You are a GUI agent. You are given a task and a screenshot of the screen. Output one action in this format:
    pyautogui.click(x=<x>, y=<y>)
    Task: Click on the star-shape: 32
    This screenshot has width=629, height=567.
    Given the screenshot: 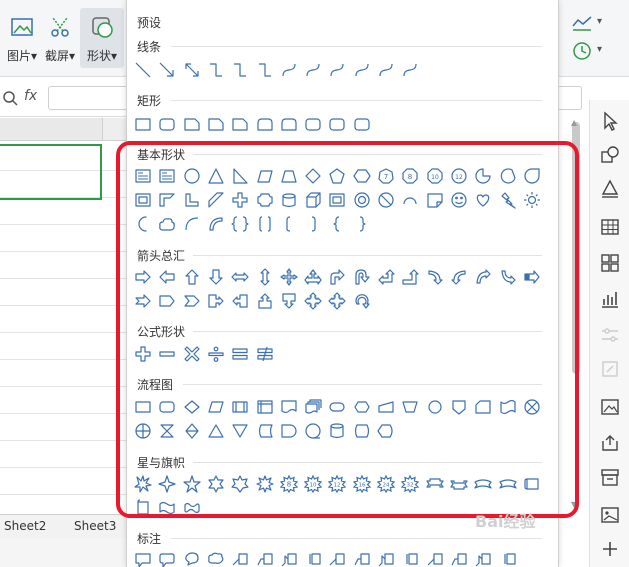 What is the action you would take?
    pyautogui.click(x=410, y=484)
    